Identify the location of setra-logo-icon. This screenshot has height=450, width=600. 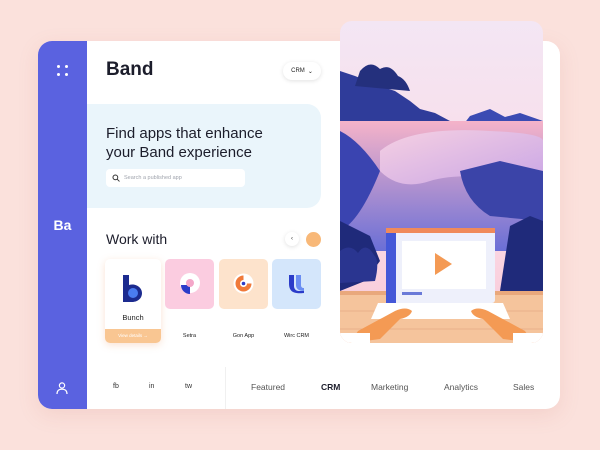
(190, 283).